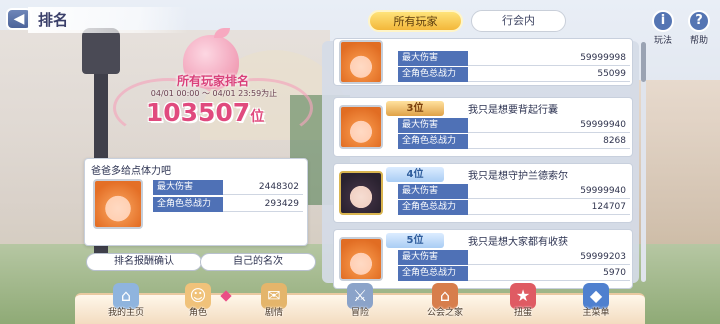  I want to click on page-title: 排名, so click(108, 20).